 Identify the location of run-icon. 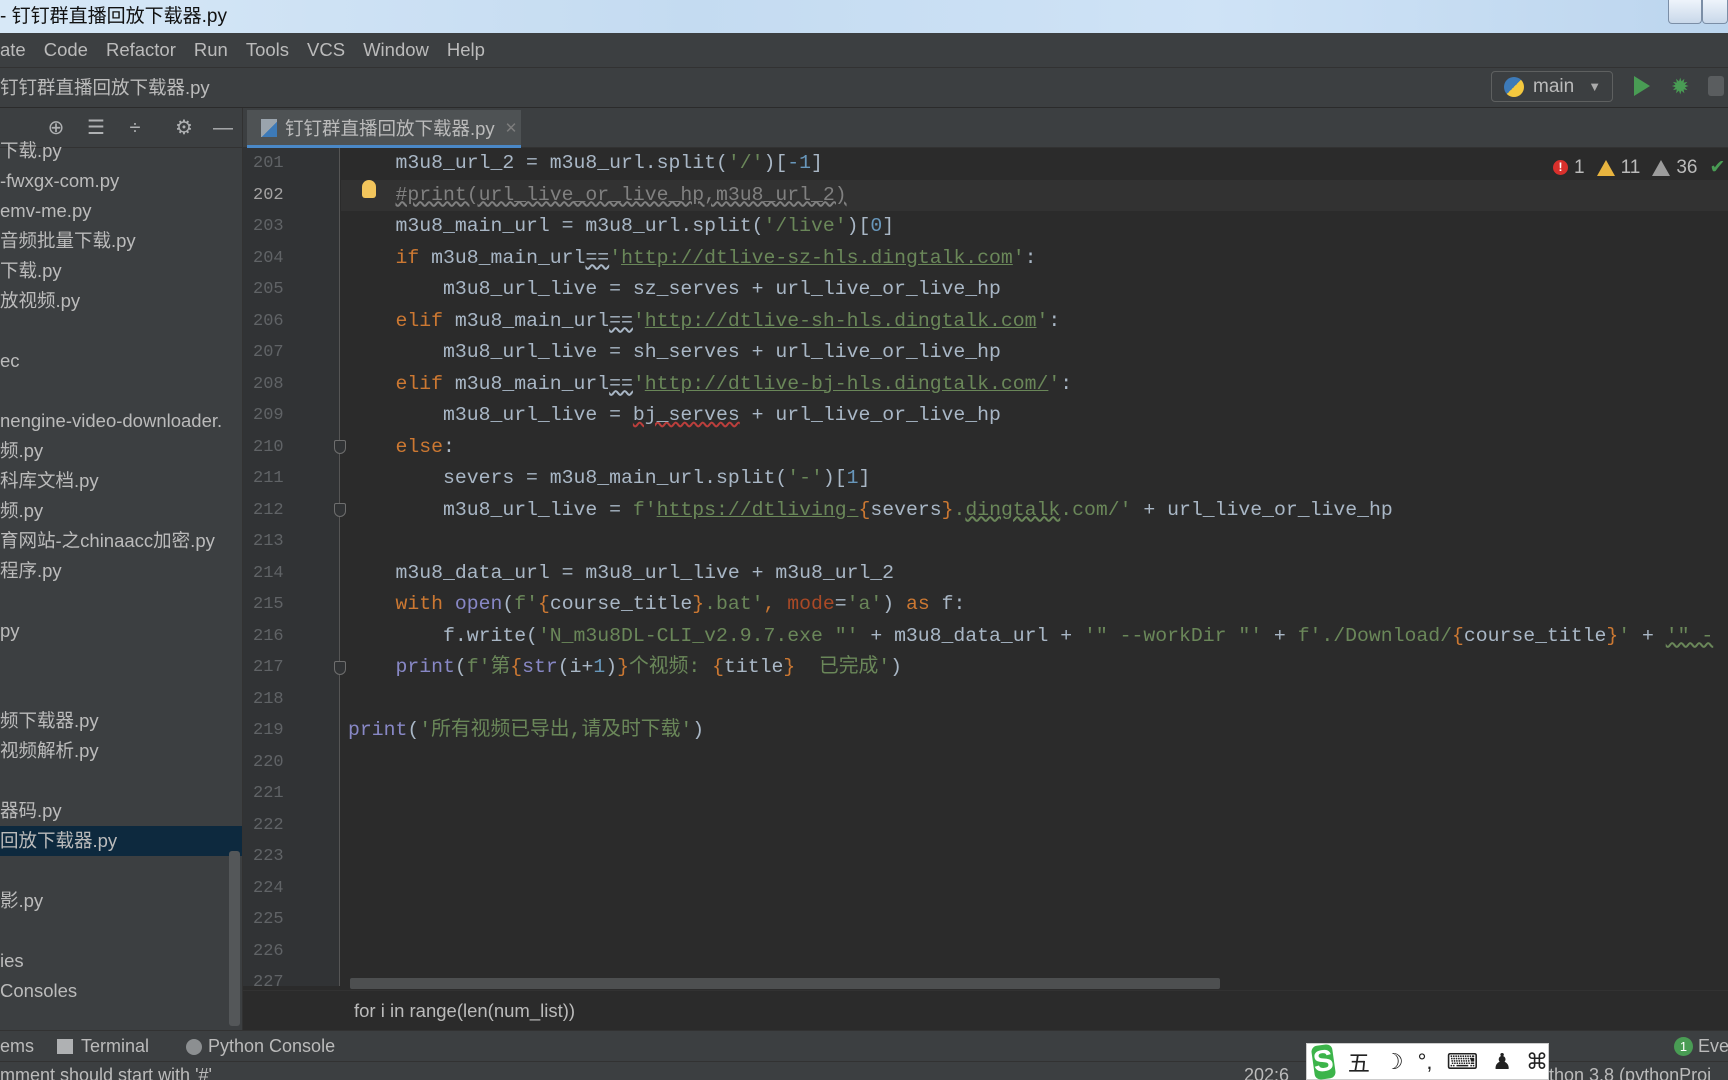
(1642, 86).